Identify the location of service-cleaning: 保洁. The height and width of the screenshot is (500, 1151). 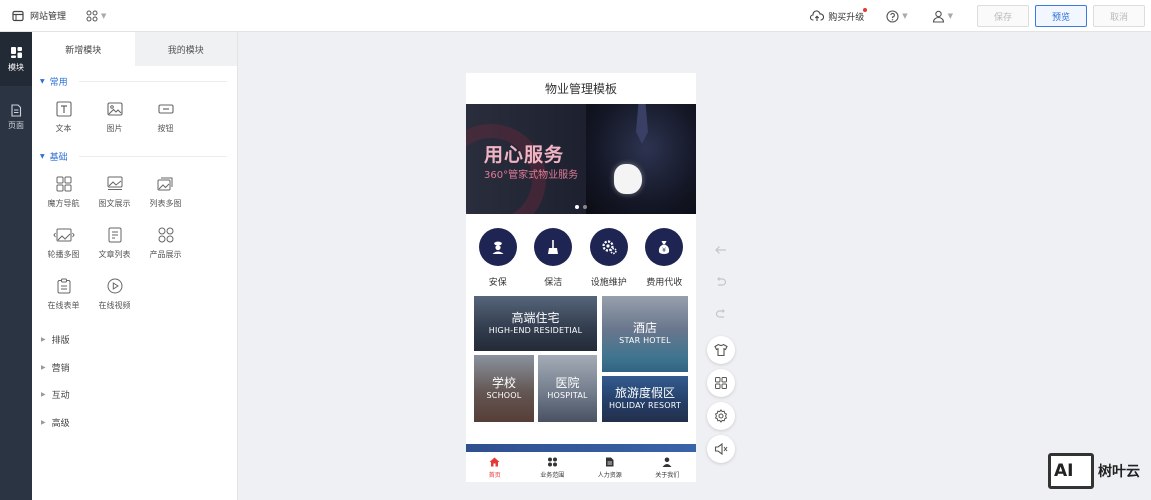
(553, 258).